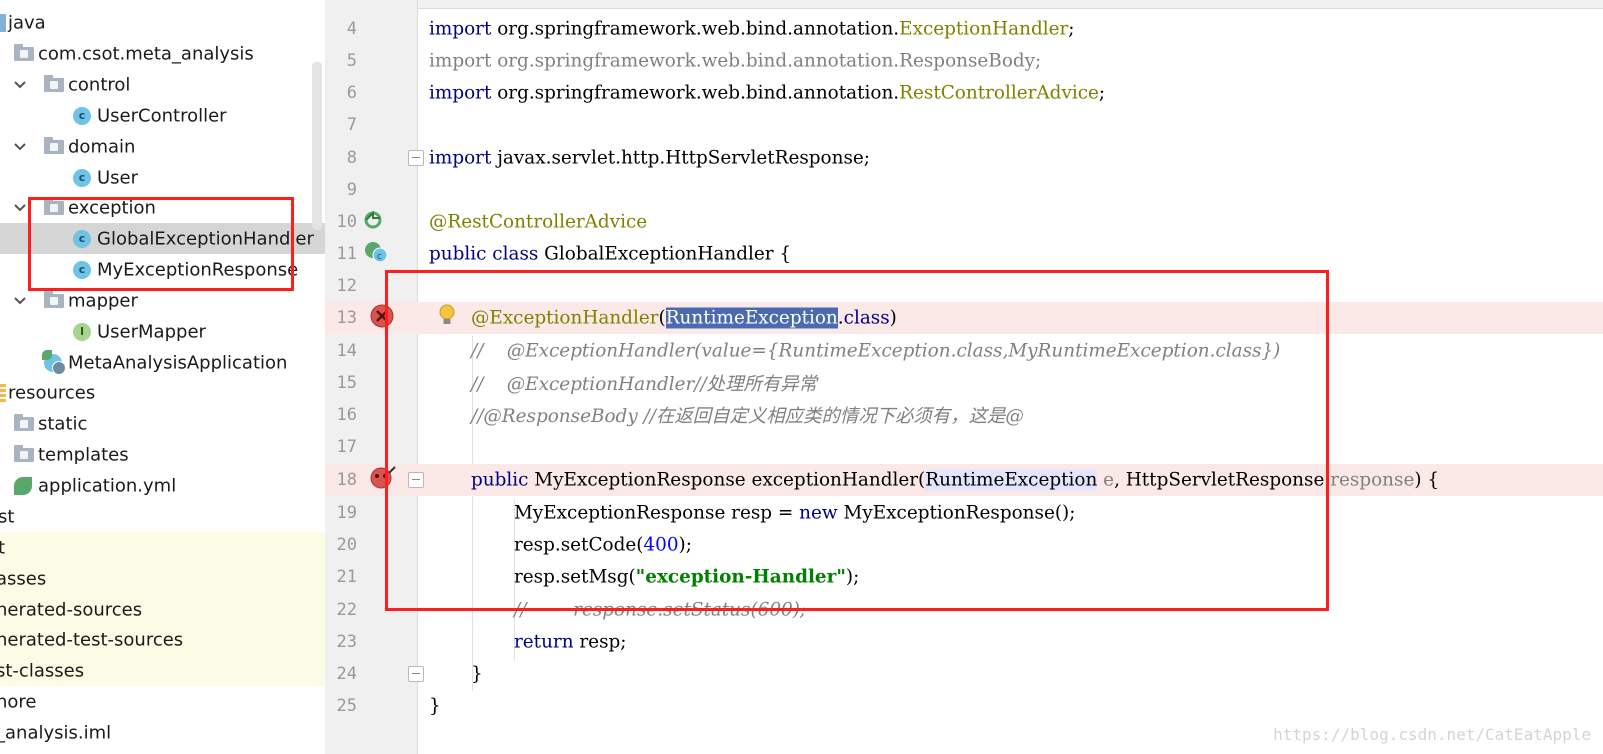 The height and width of the screenshot is (754, 1603). What do you see at coordinates (165, 207) in the screenshot?
I see `tree-item-exception: exception` at bounding box center [165, 207].